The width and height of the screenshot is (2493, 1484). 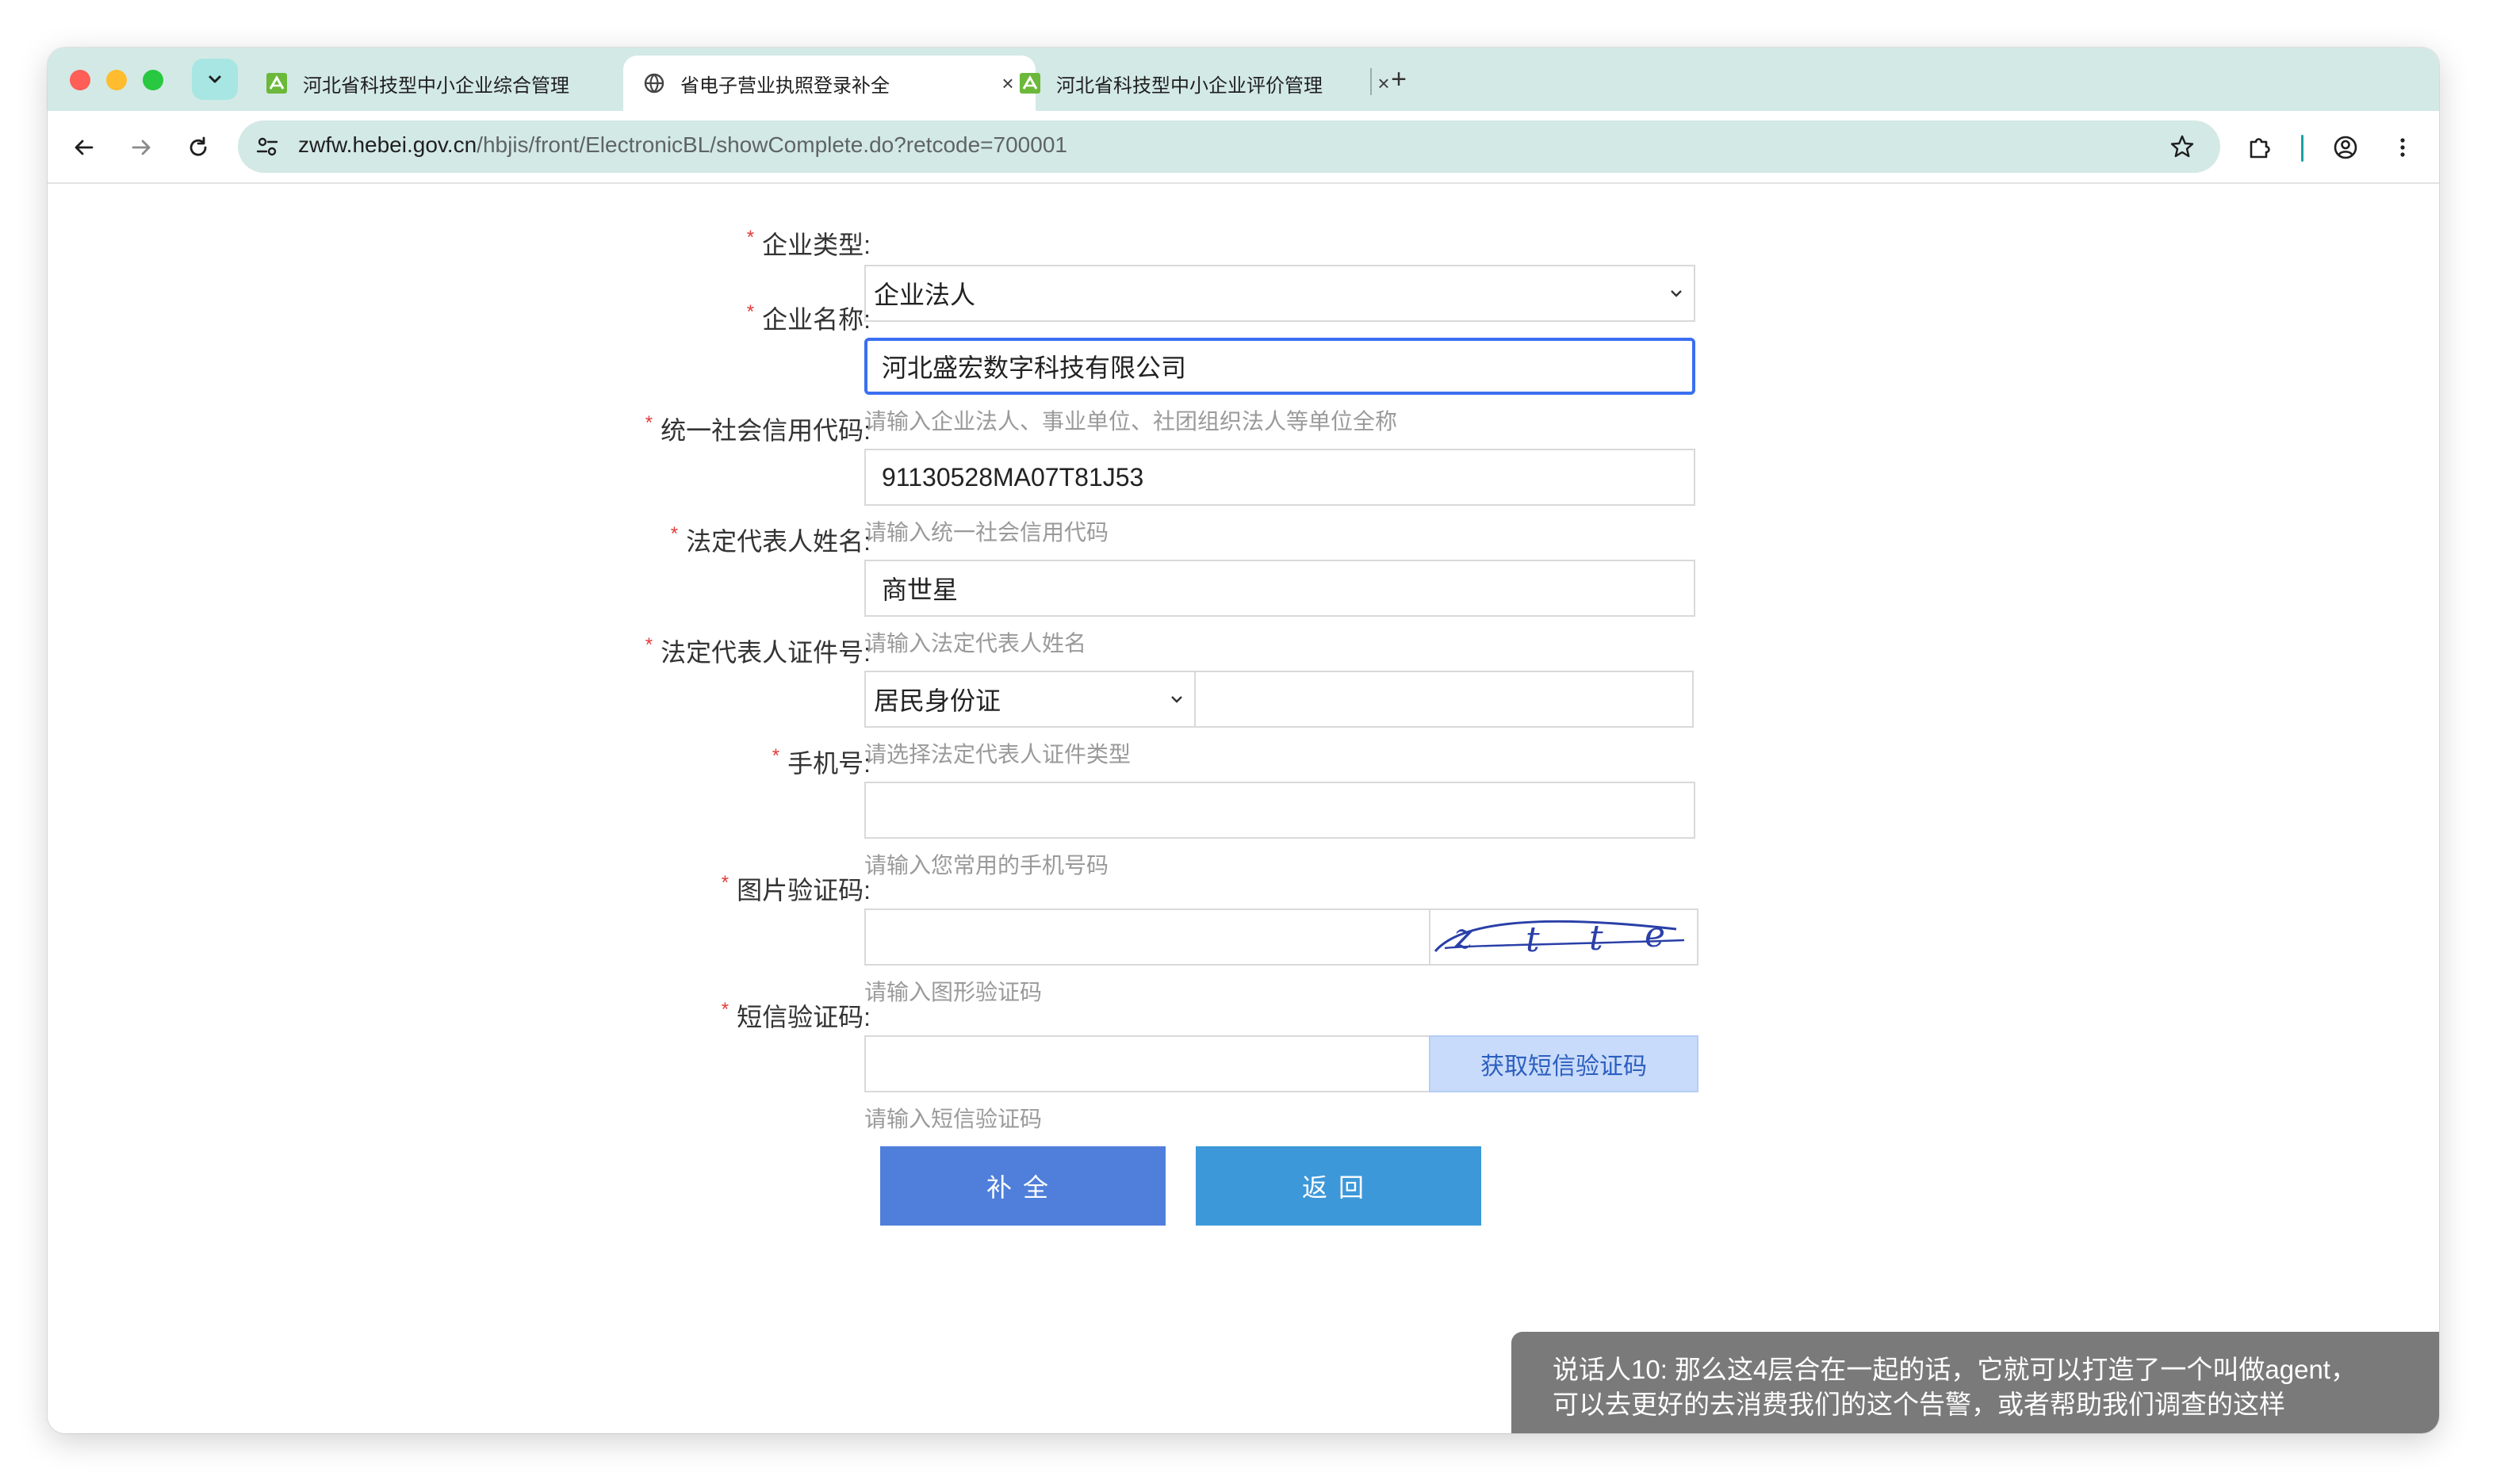 I want to click on captcha-image: z t t e, so click(x=1563, y=937).